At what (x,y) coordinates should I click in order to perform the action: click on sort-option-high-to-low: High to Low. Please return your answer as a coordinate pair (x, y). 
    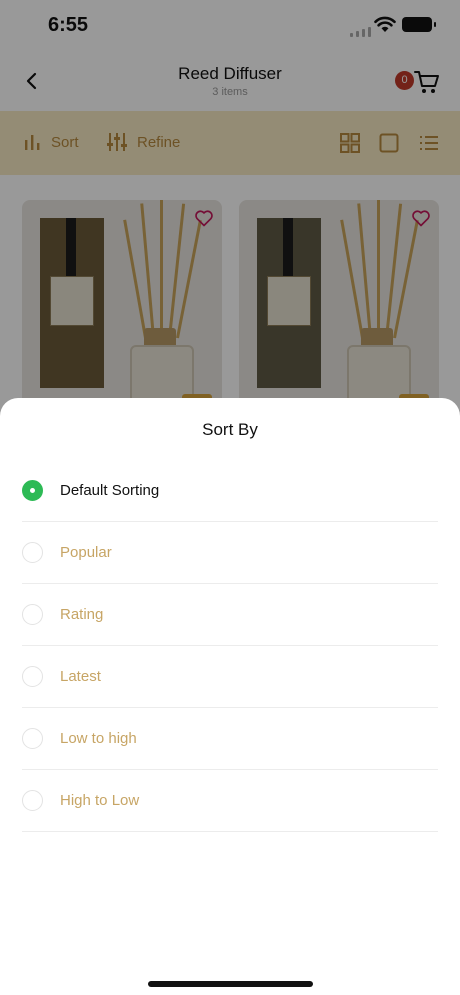
    Looking at the image, I should click on (230, 801).